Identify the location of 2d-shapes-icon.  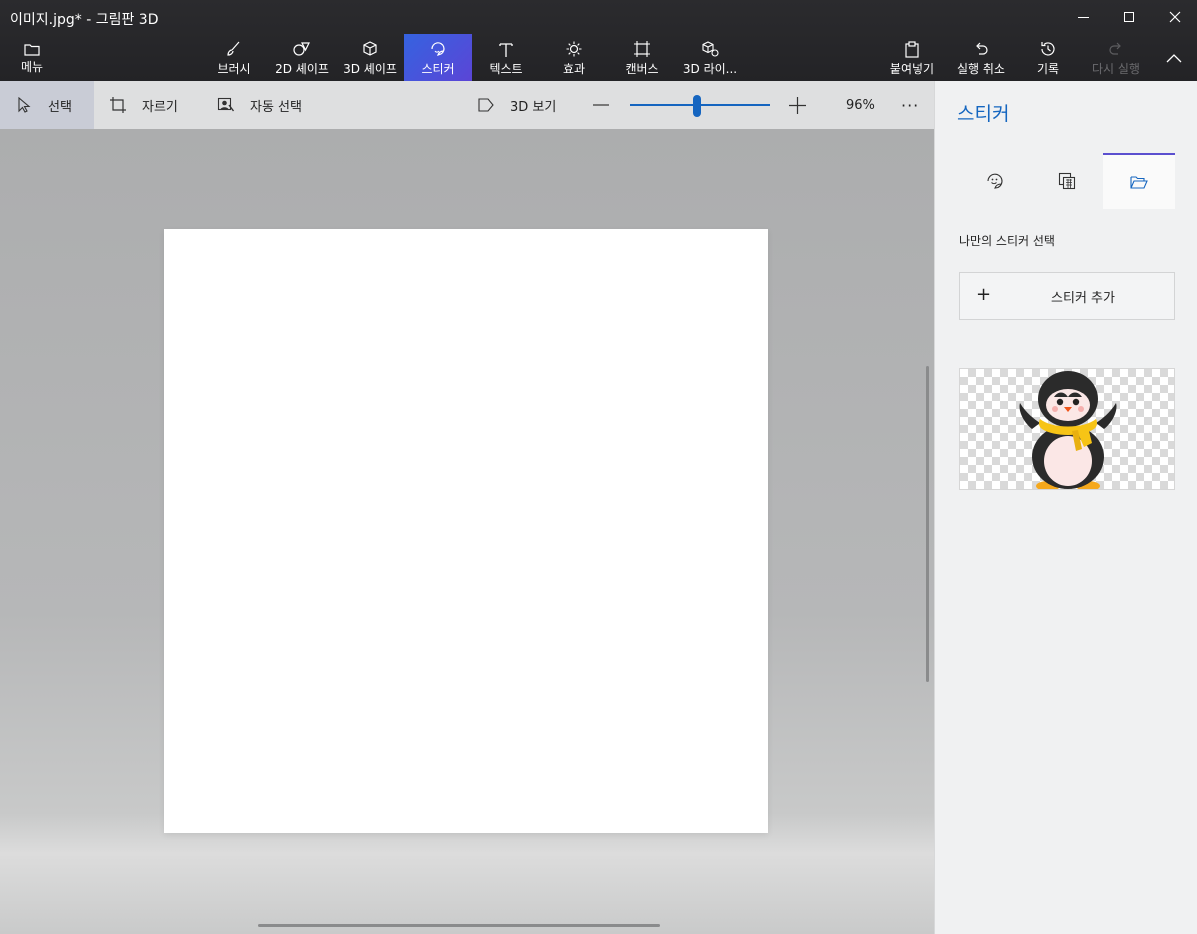
(301, 49).